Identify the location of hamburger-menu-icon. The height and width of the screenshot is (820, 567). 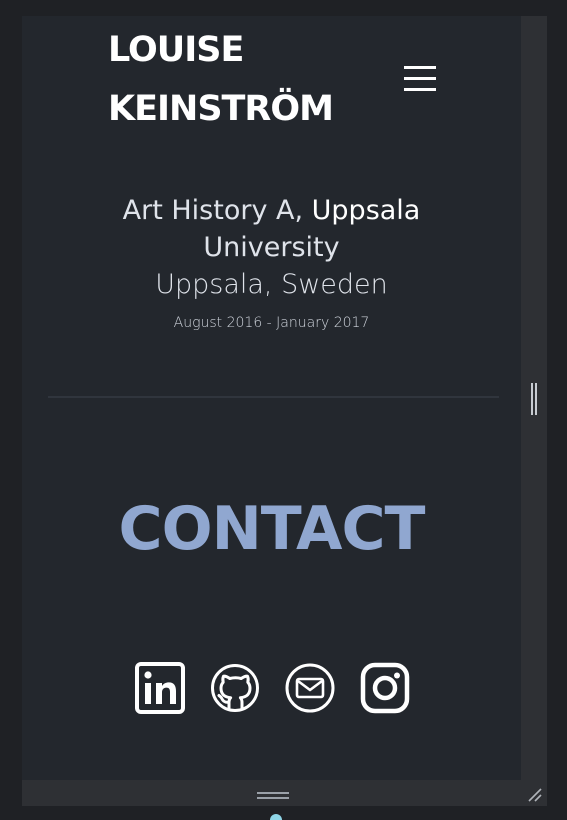
(421, 79).